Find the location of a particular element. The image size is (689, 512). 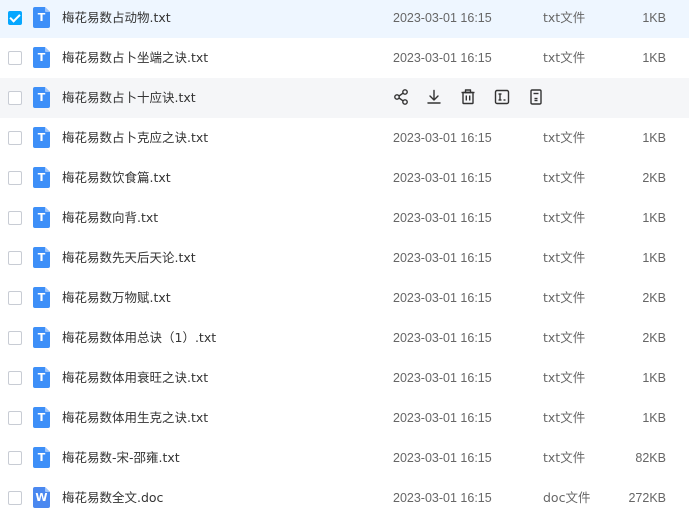

file-row: T 梅花易数先天后天论.txt 2023-03-01 16:15 txt文件 1KB is located at coordinates (344, 258).